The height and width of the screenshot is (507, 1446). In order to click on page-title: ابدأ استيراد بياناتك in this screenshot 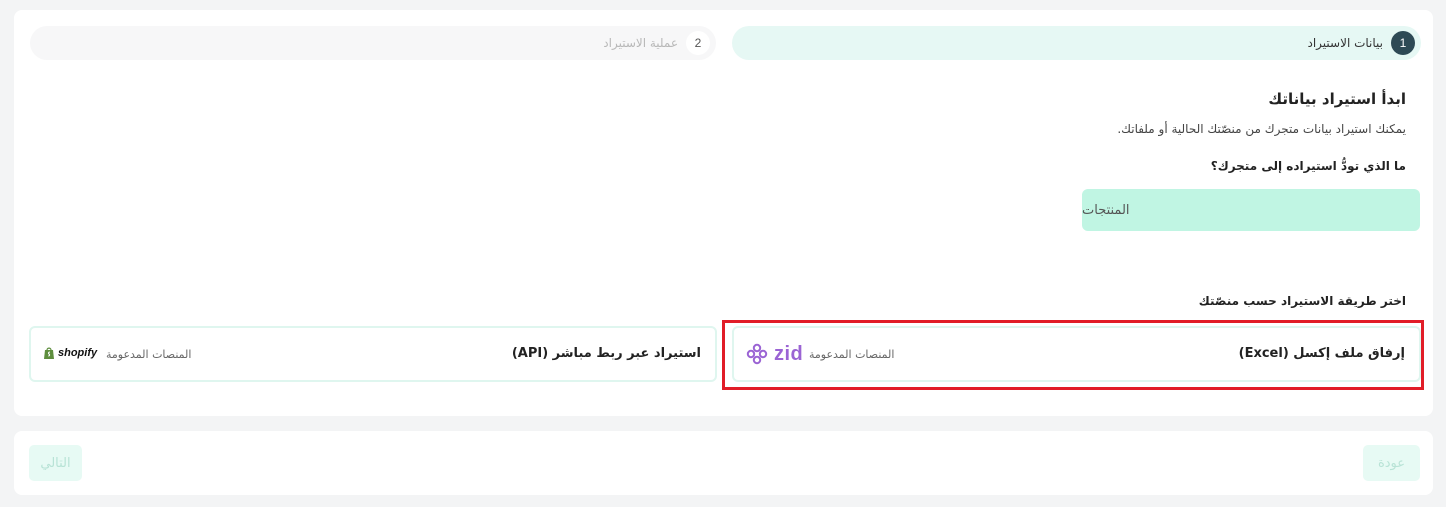, I will do `click(1337, 99)`.